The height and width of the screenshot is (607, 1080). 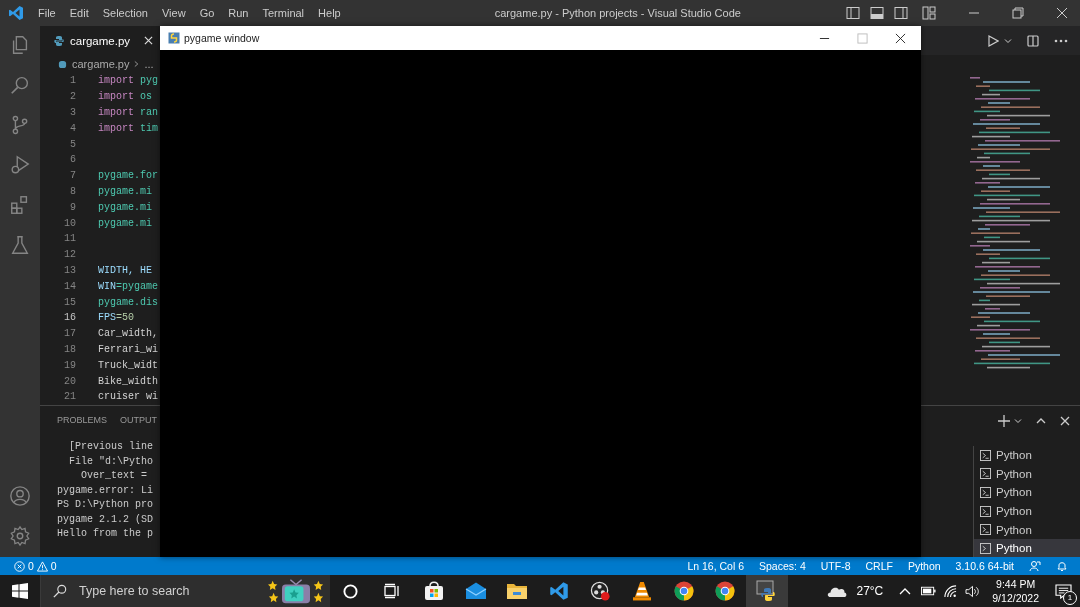 I want to click on taskbar-search-bar: Type here to search, so click(x=185, y=591).